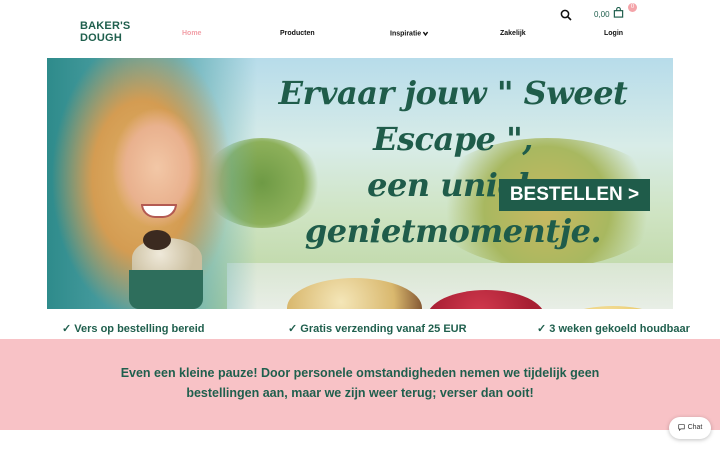 The height and width of the screenshot is (450, 720). Describe the element at coordinates (157, 240) in the screenshot. I see `ice-cream-topping` at that location.